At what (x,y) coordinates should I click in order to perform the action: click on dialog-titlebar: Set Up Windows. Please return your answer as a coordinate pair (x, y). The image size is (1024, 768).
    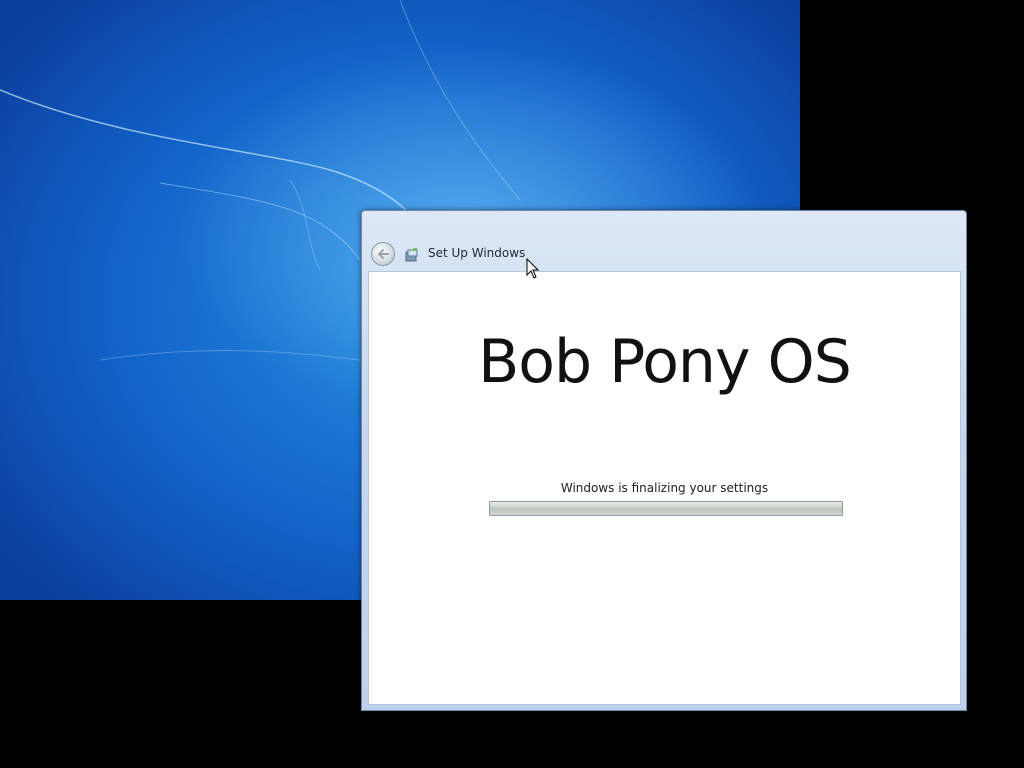
    Looking at the image, I should click on (664, 241).